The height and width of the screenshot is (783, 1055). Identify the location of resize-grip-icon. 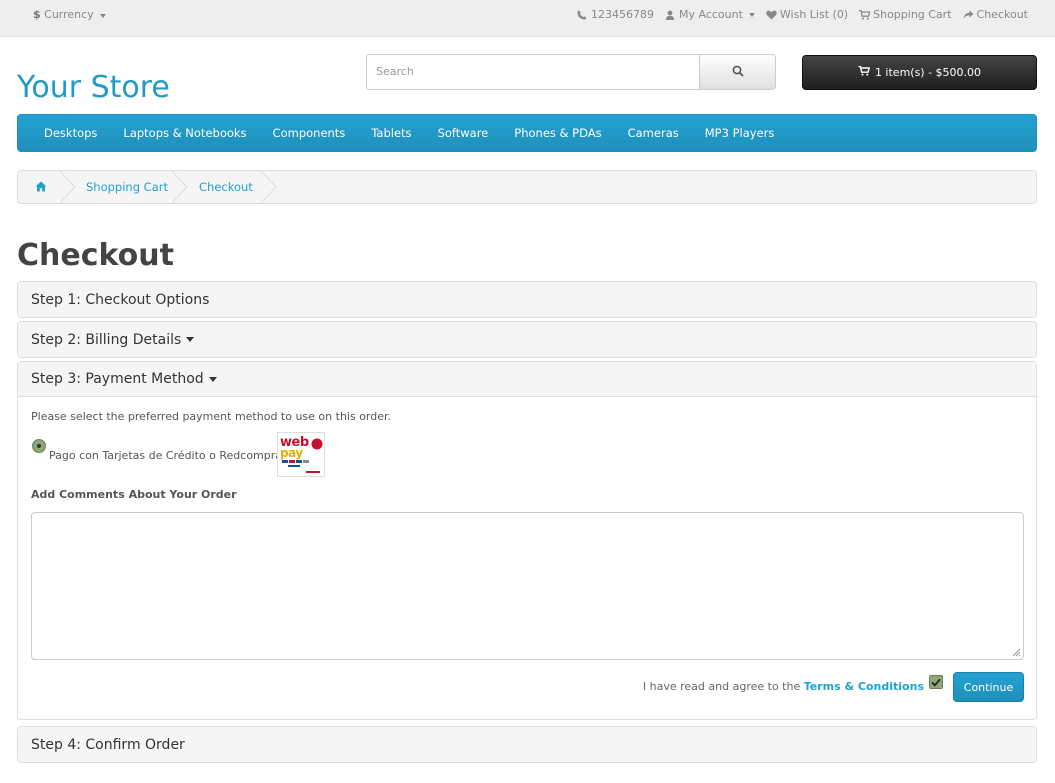
(1016, 652).